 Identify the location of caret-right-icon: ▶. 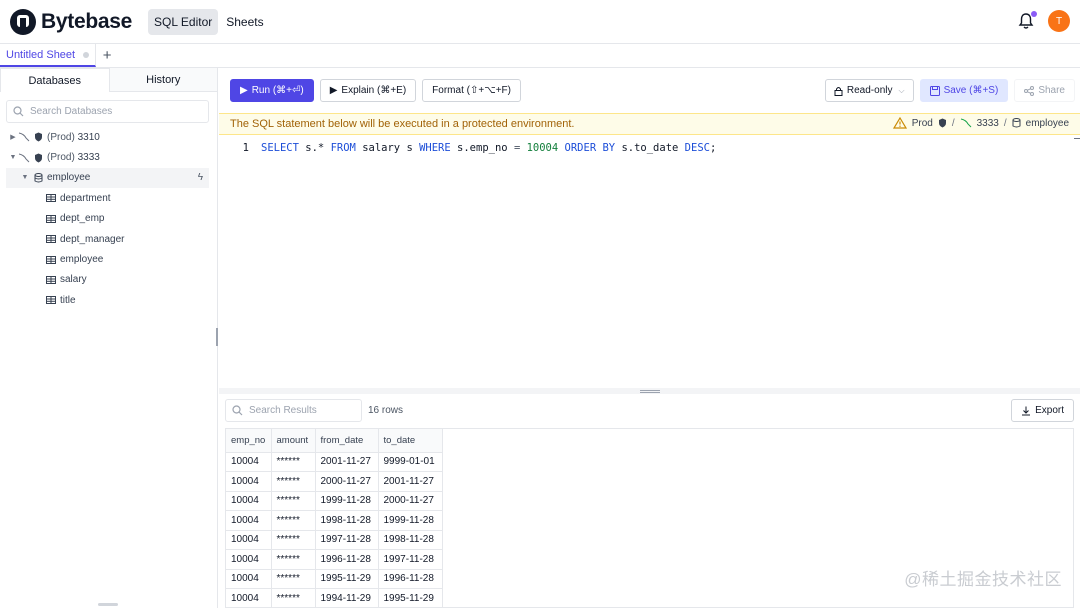
(13, 137).